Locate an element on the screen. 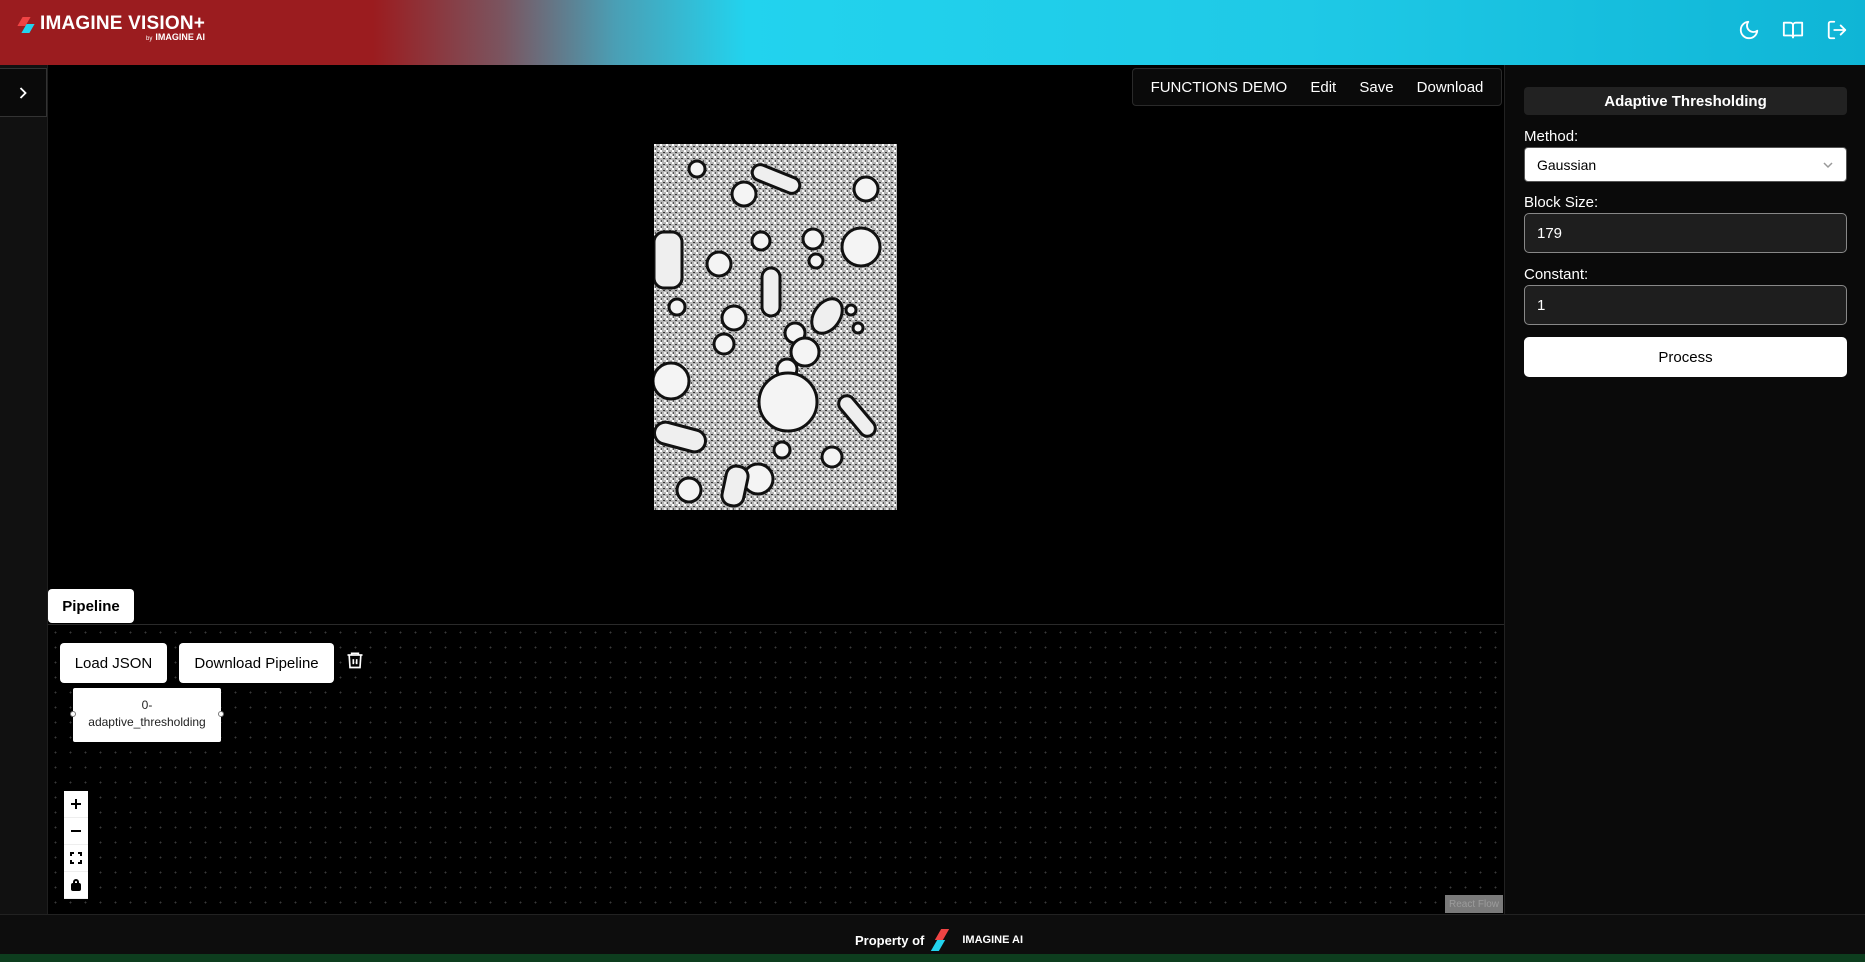  menu-edit: Edit is located at coordinates (1323, 87).